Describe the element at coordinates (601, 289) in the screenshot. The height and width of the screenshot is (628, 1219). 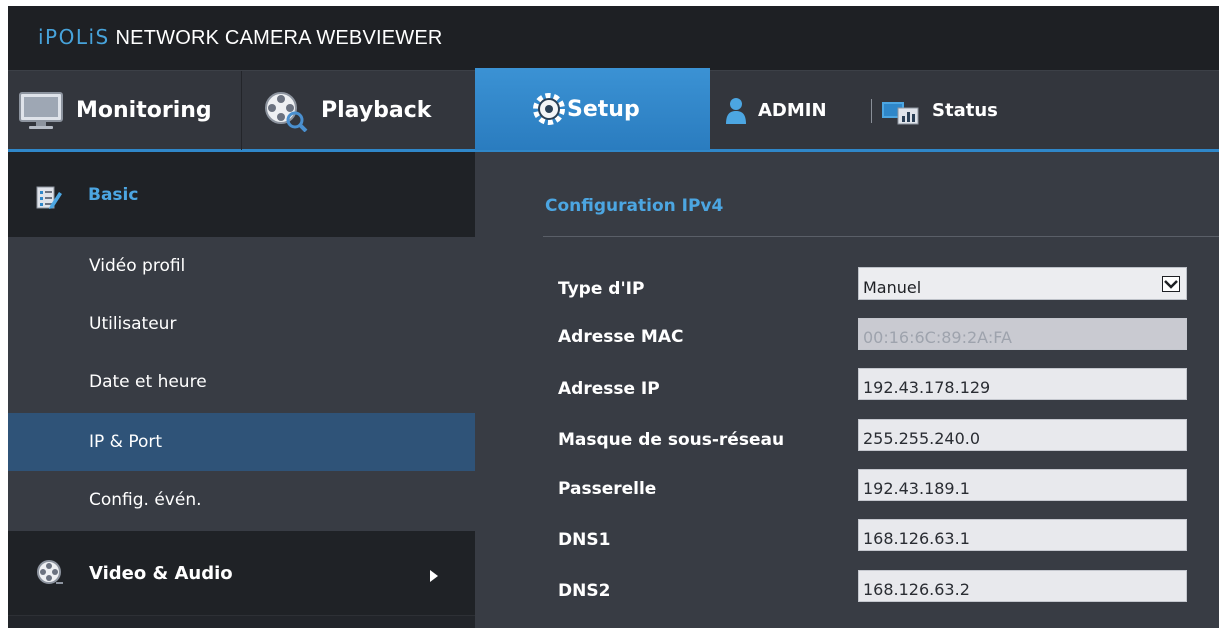
I see `ip-type-label: Type d'IP` at that location.